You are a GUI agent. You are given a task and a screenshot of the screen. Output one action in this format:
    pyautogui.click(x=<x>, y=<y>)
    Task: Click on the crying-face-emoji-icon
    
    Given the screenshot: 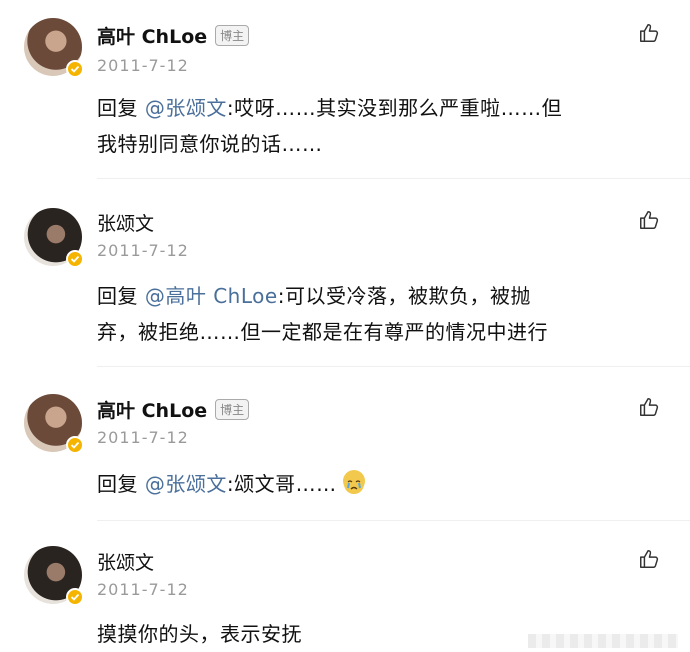 What is the action you would take?
    pyautogui.click(x=354, y=482)
    